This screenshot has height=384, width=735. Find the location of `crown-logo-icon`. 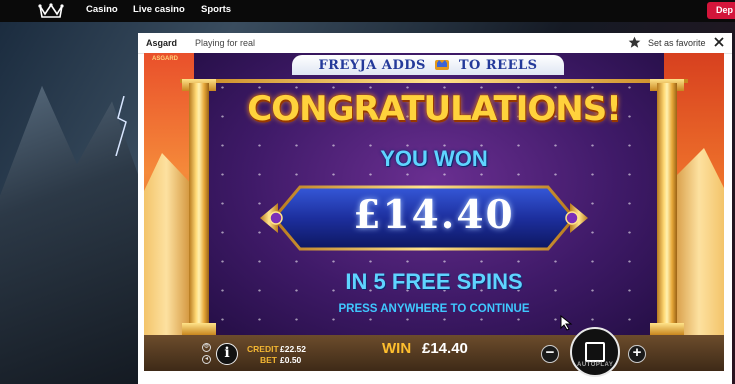

crown-logo-icon is located at coordinates (51, 11).